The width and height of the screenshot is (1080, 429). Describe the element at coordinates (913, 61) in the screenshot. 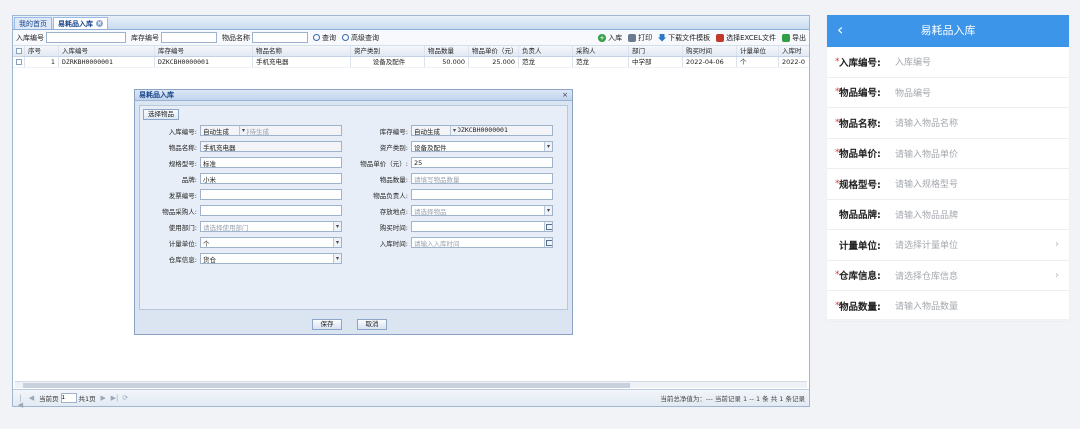

I see `mobile-field-placeholder: 入库编号` at that location.